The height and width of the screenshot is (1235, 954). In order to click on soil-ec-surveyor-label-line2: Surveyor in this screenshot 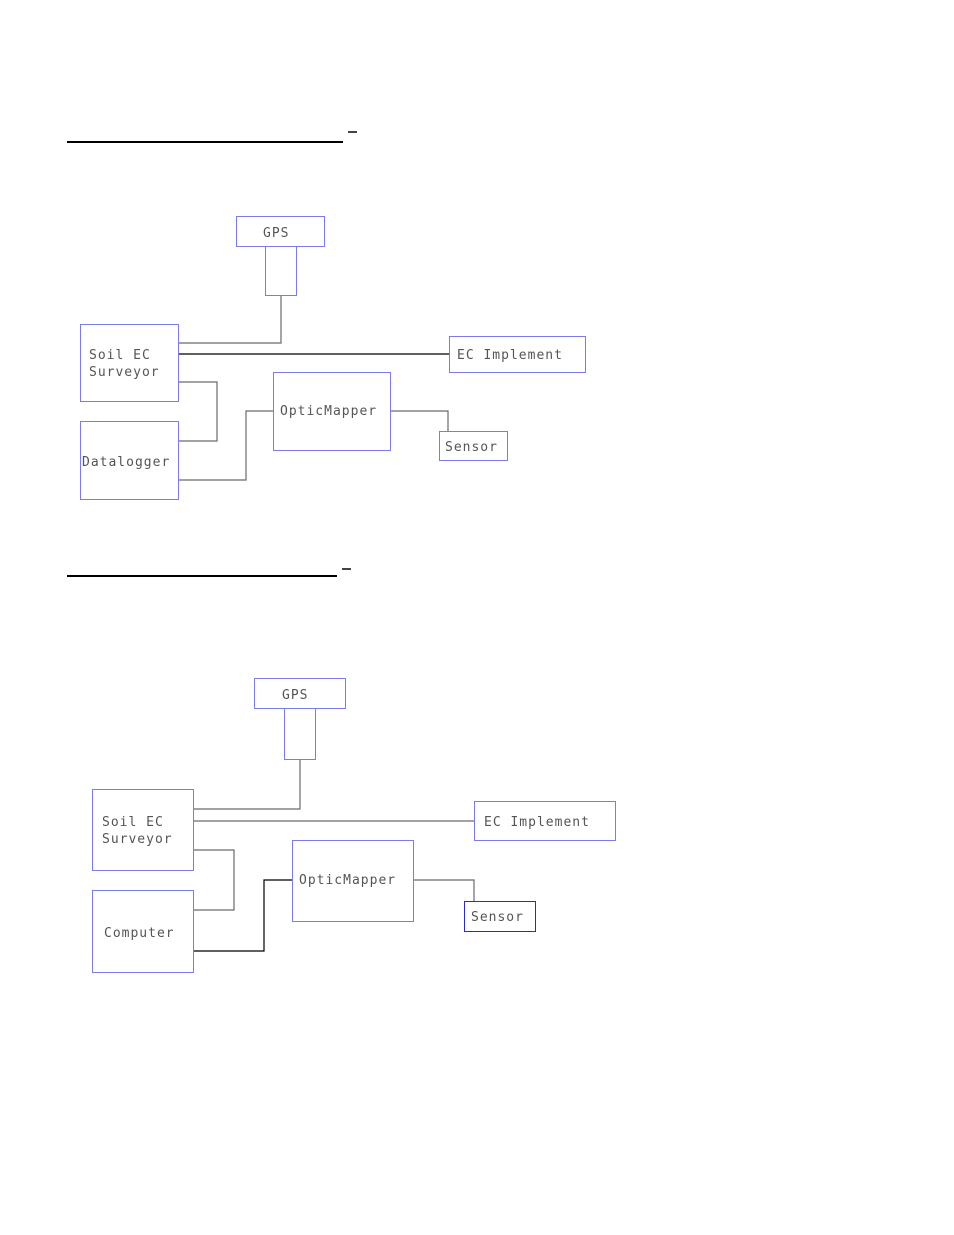, I will do `click(137, 839)`.